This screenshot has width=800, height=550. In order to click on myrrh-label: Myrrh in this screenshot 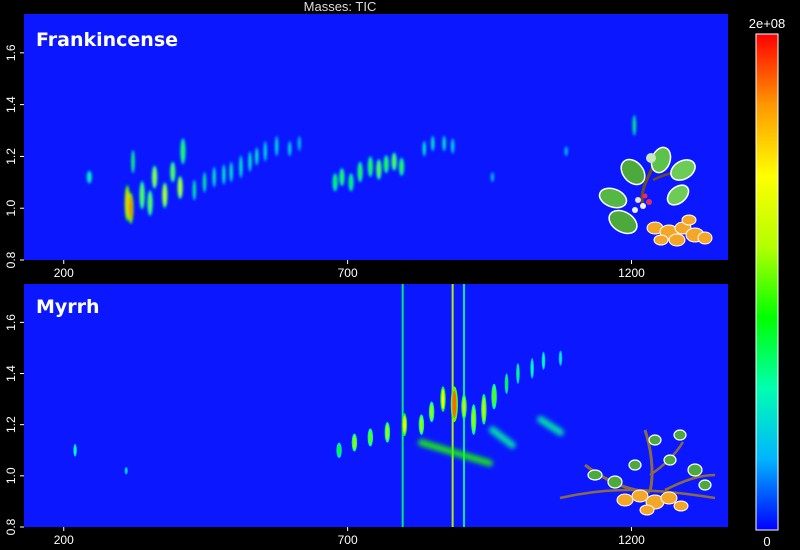, I will do `click(68, 307)`.